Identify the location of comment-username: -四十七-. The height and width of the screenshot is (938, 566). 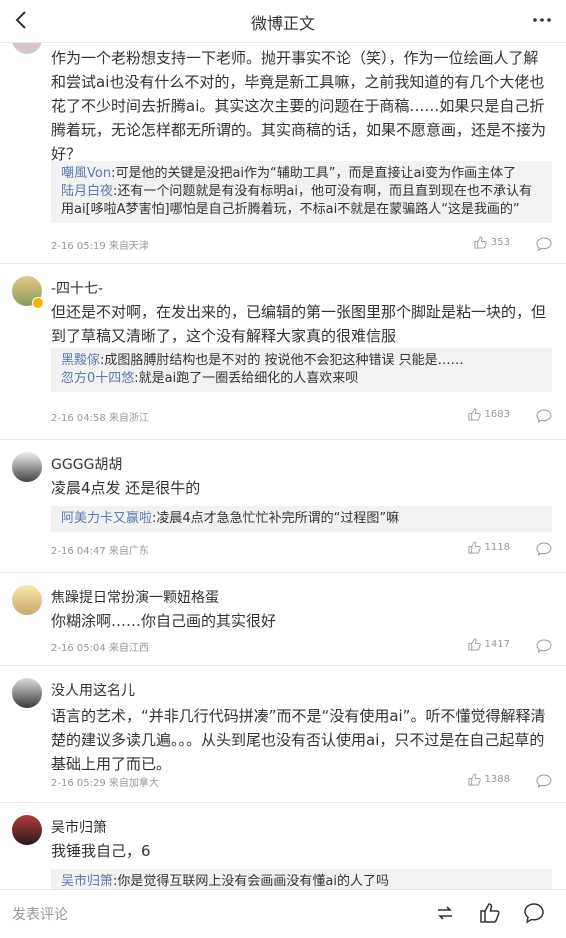
(77, 288).